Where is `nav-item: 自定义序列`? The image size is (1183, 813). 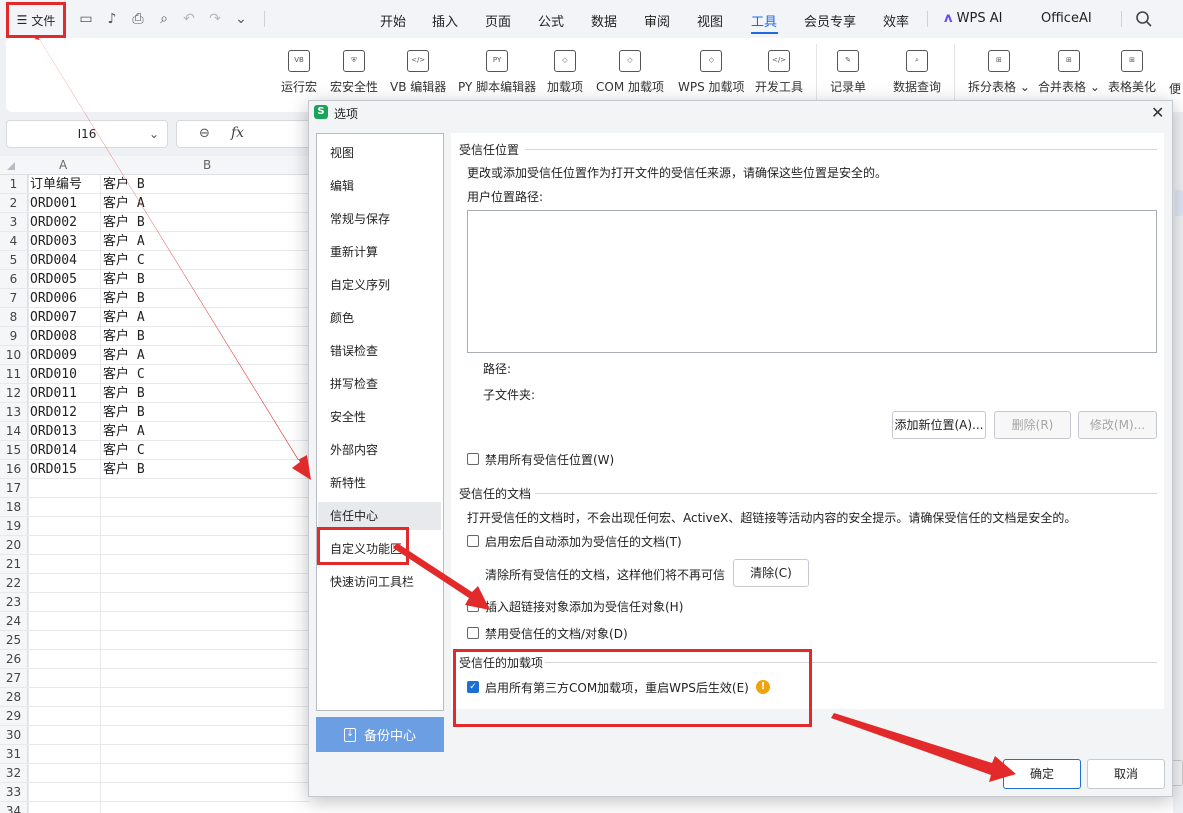
nav-item: 自定义序列 is located at coordinates (360, 284).